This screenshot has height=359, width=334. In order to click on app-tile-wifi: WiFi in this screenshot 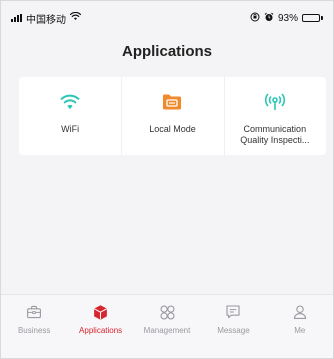, I will do `click(70, 116)`.